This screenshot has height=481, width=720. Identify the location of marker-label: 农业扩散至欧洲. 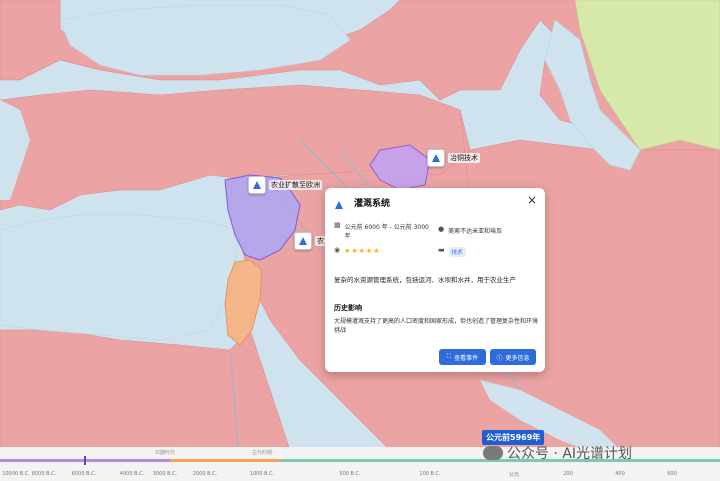
(295, 185).